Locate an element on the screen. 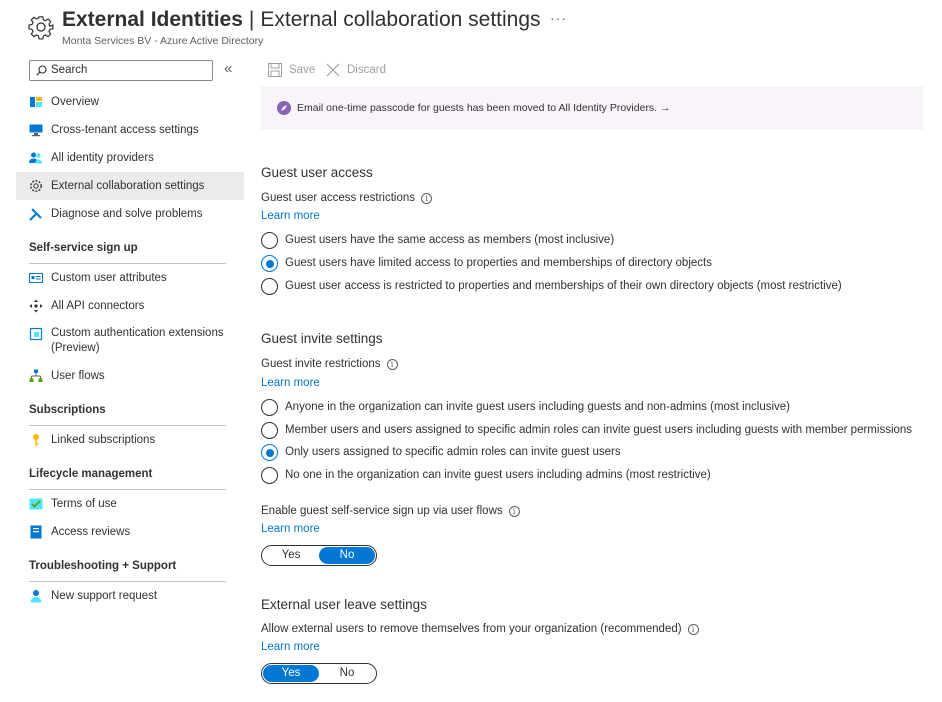 This screenshot has width=942, height=702. sidebar-item-new-support-request: New support request is located at coordinates (130, 596).